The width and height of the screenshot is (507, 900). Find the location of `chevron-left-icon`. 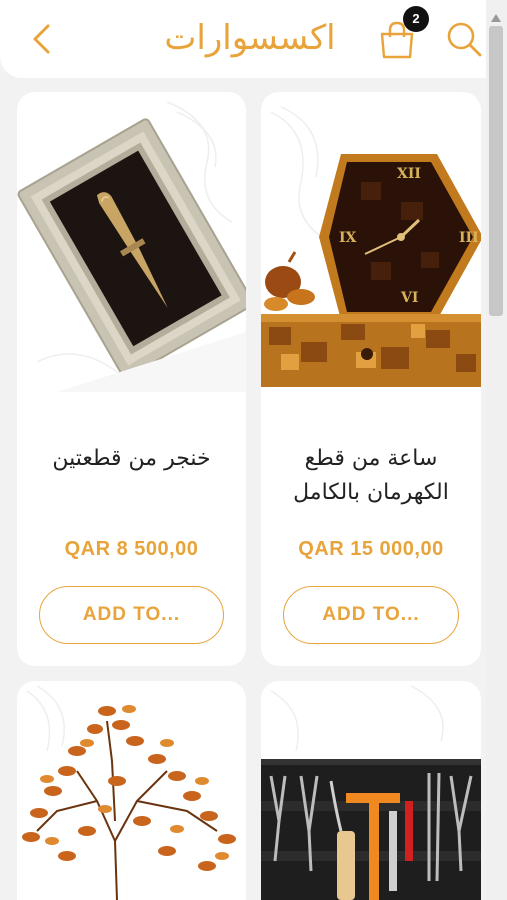

chevron-left-icon is located at coordinates (41, 39).